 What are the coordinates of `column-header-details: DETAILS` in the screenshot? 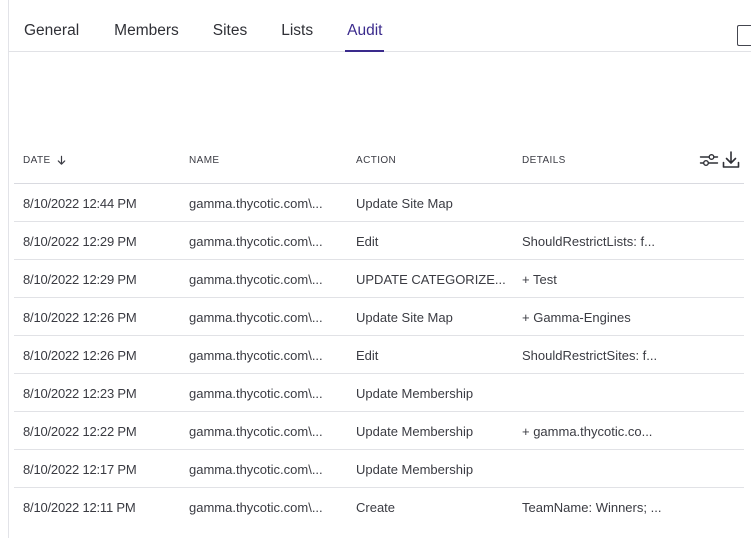 It's located at (544, 160).